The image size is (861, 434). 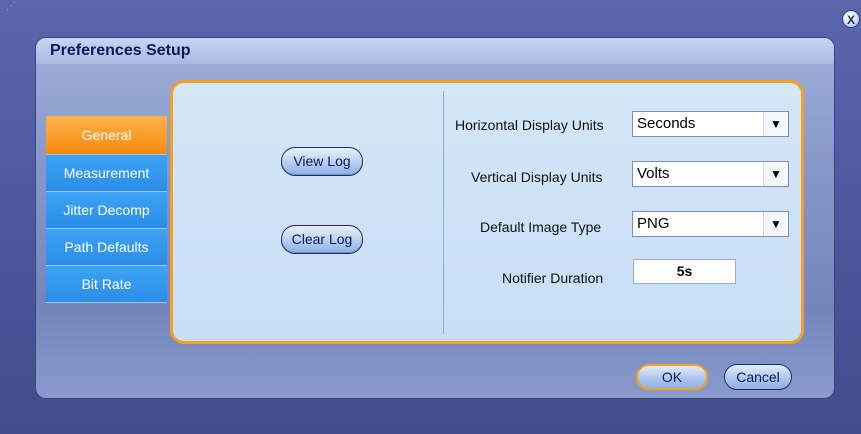 I want to click on vertical-units-value: Volts, so click(x=653, y=173).